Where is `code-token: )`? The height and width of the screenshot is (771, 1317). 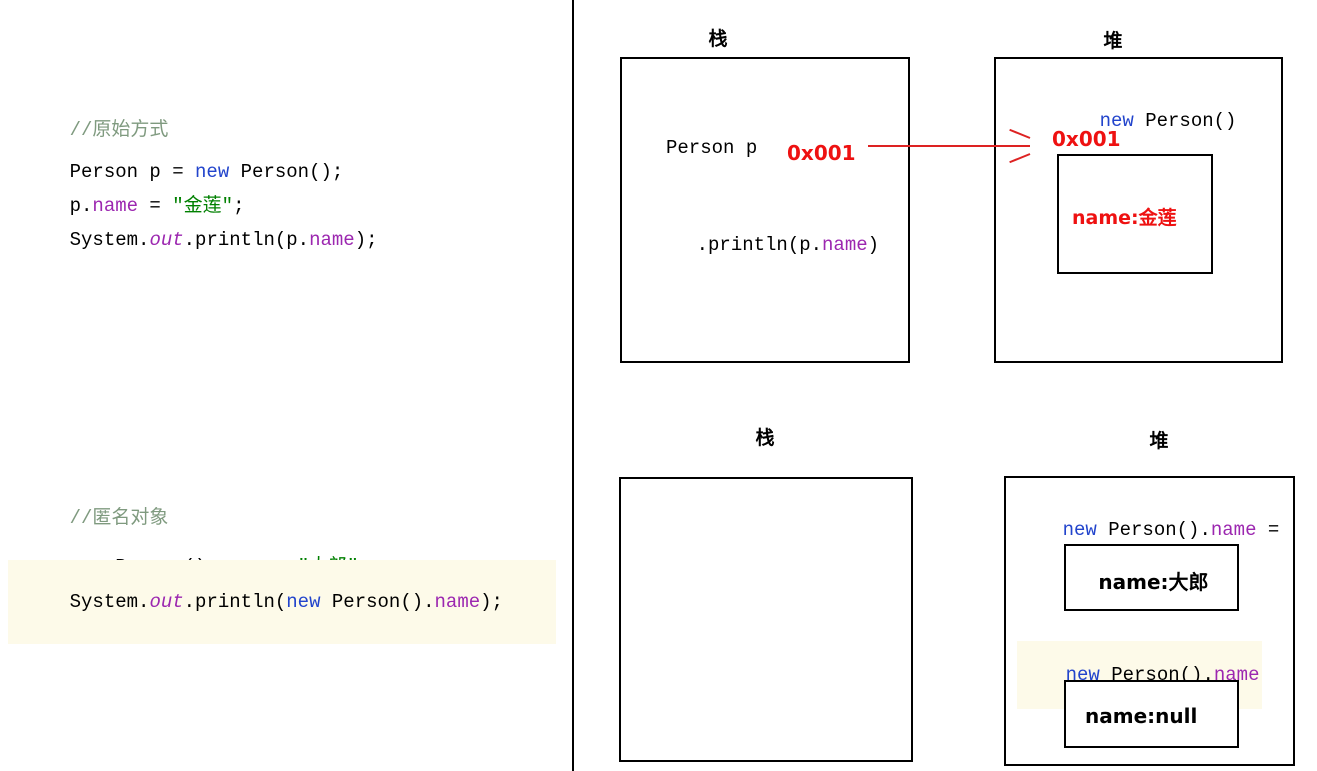 code-token: ) is located at coordinates (873, 245).